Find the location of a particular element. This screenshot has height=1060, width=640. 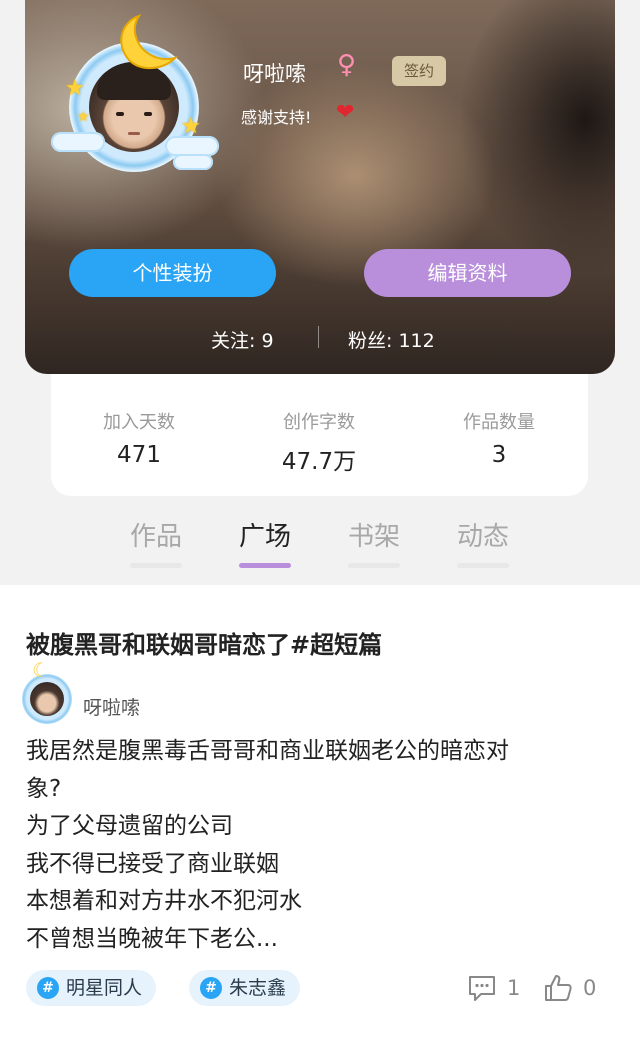

stat-works-count: 作品数量 3 is located at coordinates (499, 438).